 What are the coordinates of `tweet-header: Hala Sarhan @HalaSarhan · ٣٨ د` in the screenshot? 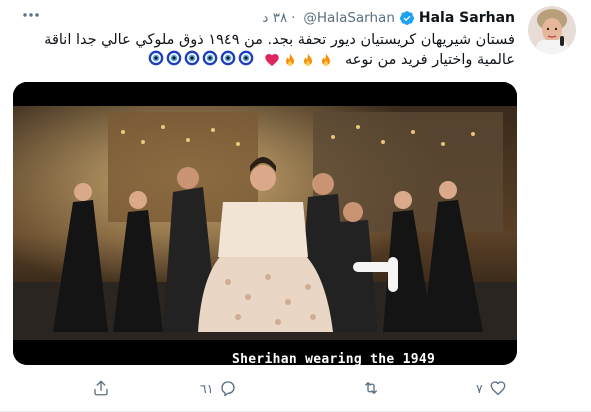 It's located at (388, 18).